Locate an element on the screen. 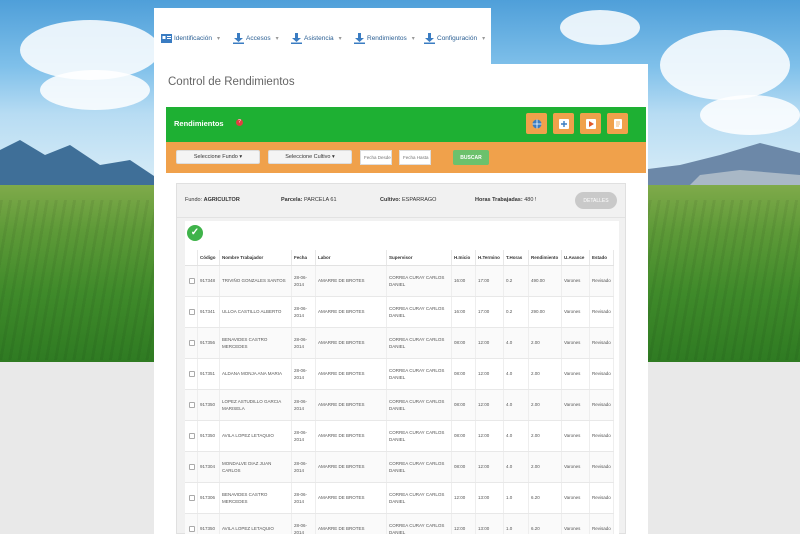 This screenshot has height=534, width=800. buscar-button: BUSCAR is located at coordinates (471, 157).